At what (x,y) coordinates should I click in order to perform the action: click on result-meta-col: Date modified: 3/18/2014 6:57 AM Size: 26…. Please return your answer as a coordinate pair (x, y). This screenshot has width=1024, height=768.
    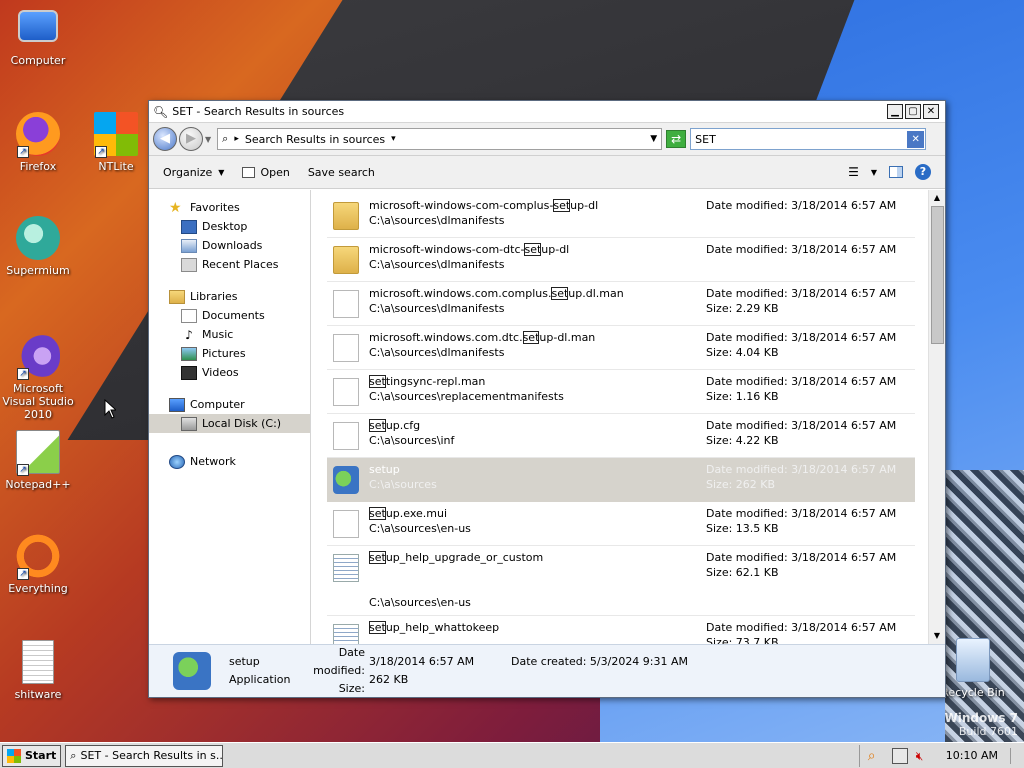
    Looking at the image, I should click on (801, 480).